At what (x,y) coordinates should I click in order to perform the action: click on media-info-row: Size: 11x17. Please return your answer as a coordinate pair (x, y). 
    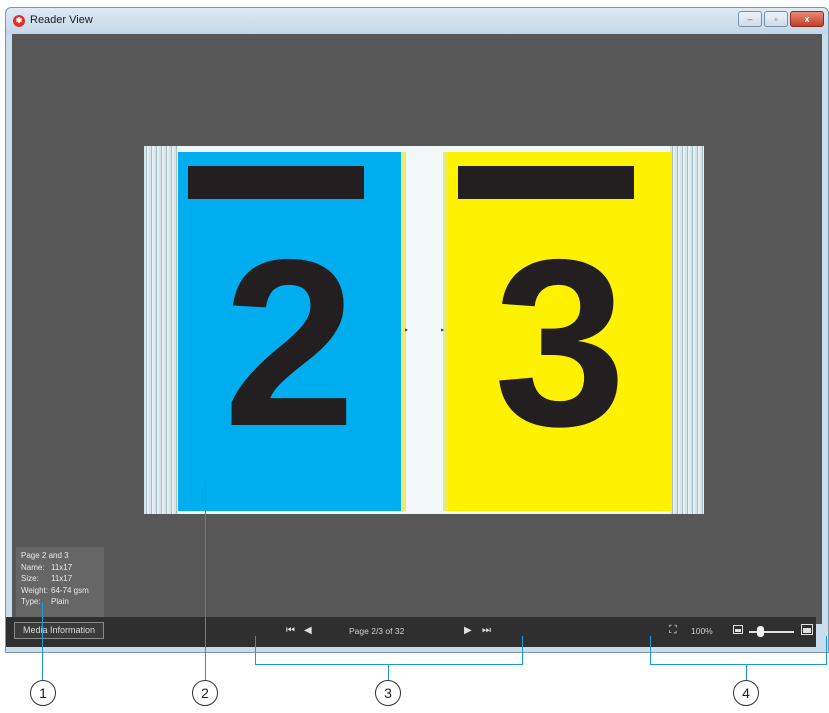
    Looking at the image, I should click on (60, 579).